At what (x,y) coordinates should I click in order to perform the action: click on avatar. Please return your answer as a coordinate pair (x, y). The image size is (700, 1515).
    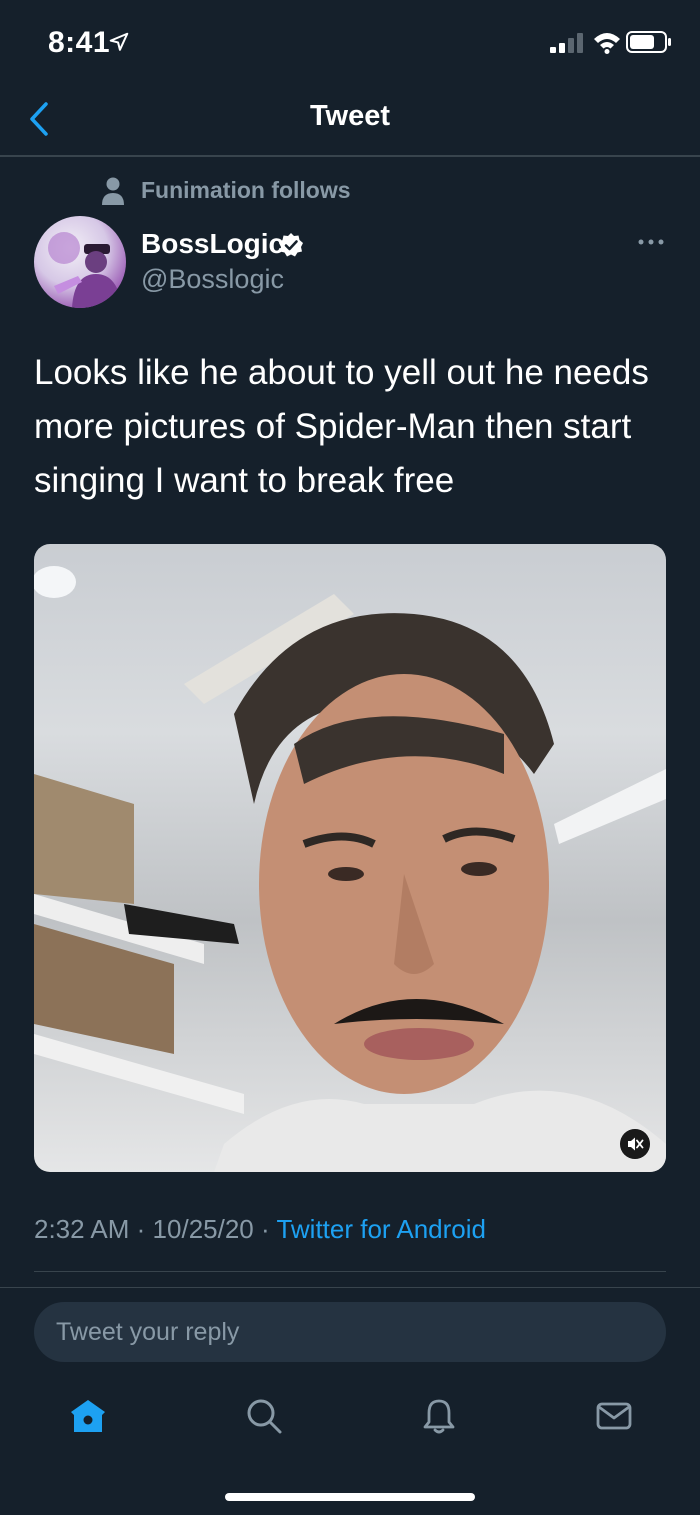
    Looking at the image, I should click on (80, 262).